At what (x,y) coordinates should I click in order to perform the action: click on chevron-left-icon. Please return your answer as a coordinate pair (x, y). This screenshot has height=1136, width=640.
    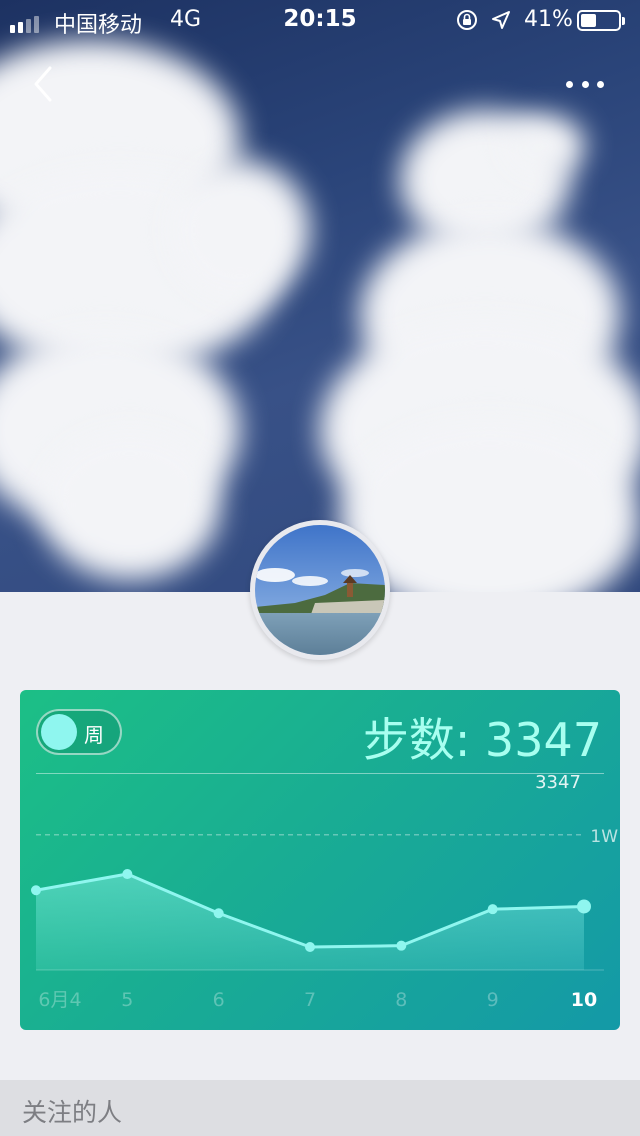
    Looking at the image, I should click on (43, 84).